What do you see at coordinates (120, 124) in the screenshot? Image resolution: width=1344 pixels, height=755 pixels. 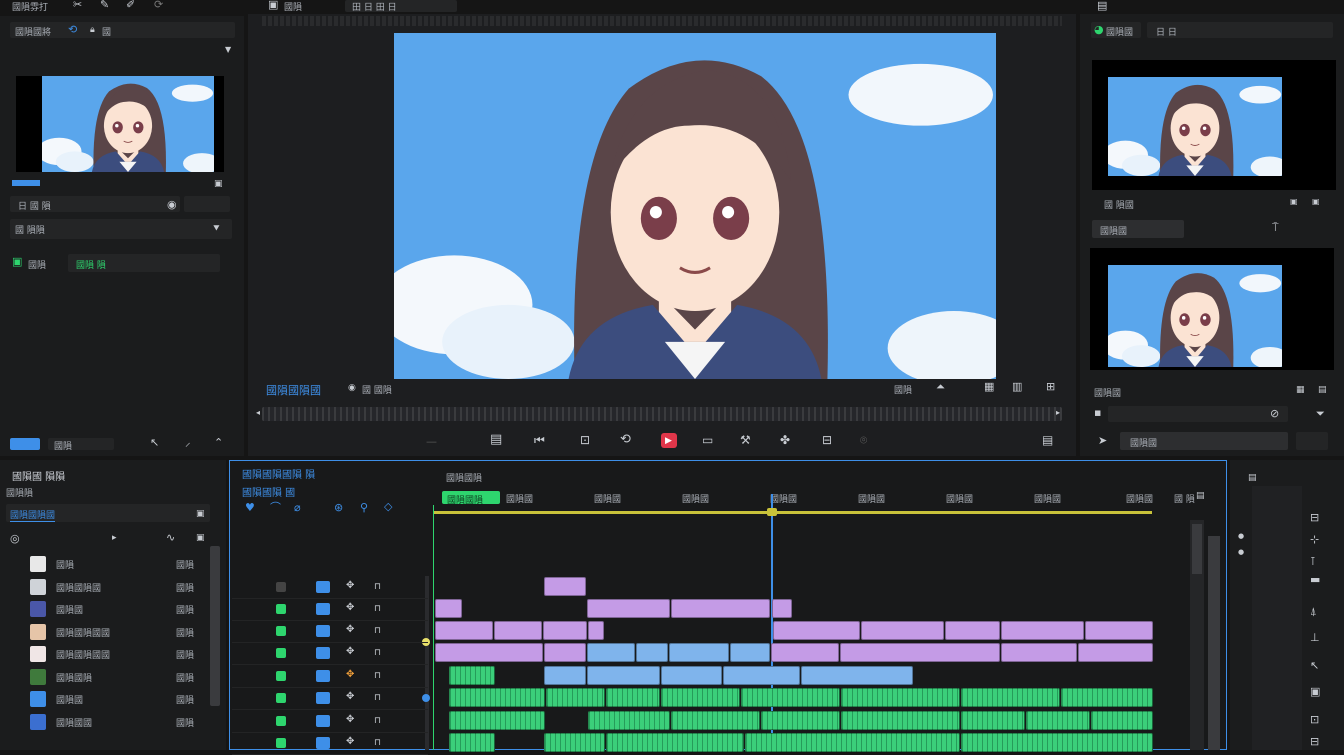 I see `source-thumbnail` at bounding box center [120, 124].